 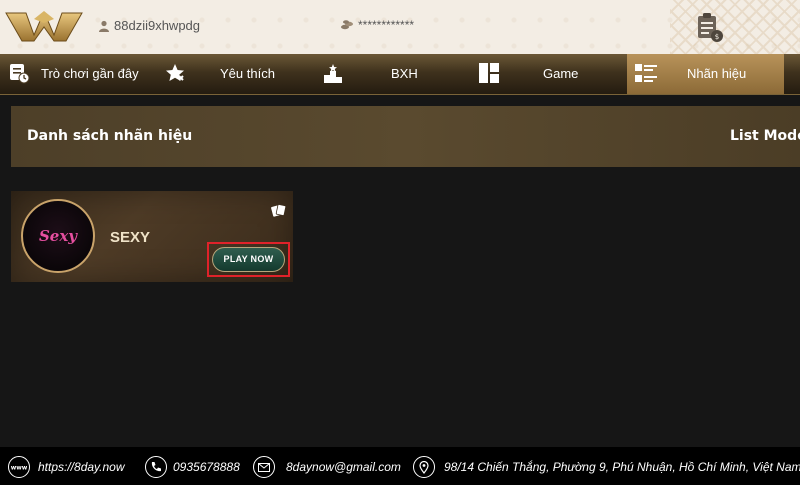 What do you see at coordinates (156, 467) in the screenshot?
I see `phone-icon` at bounding box center [156, 467].